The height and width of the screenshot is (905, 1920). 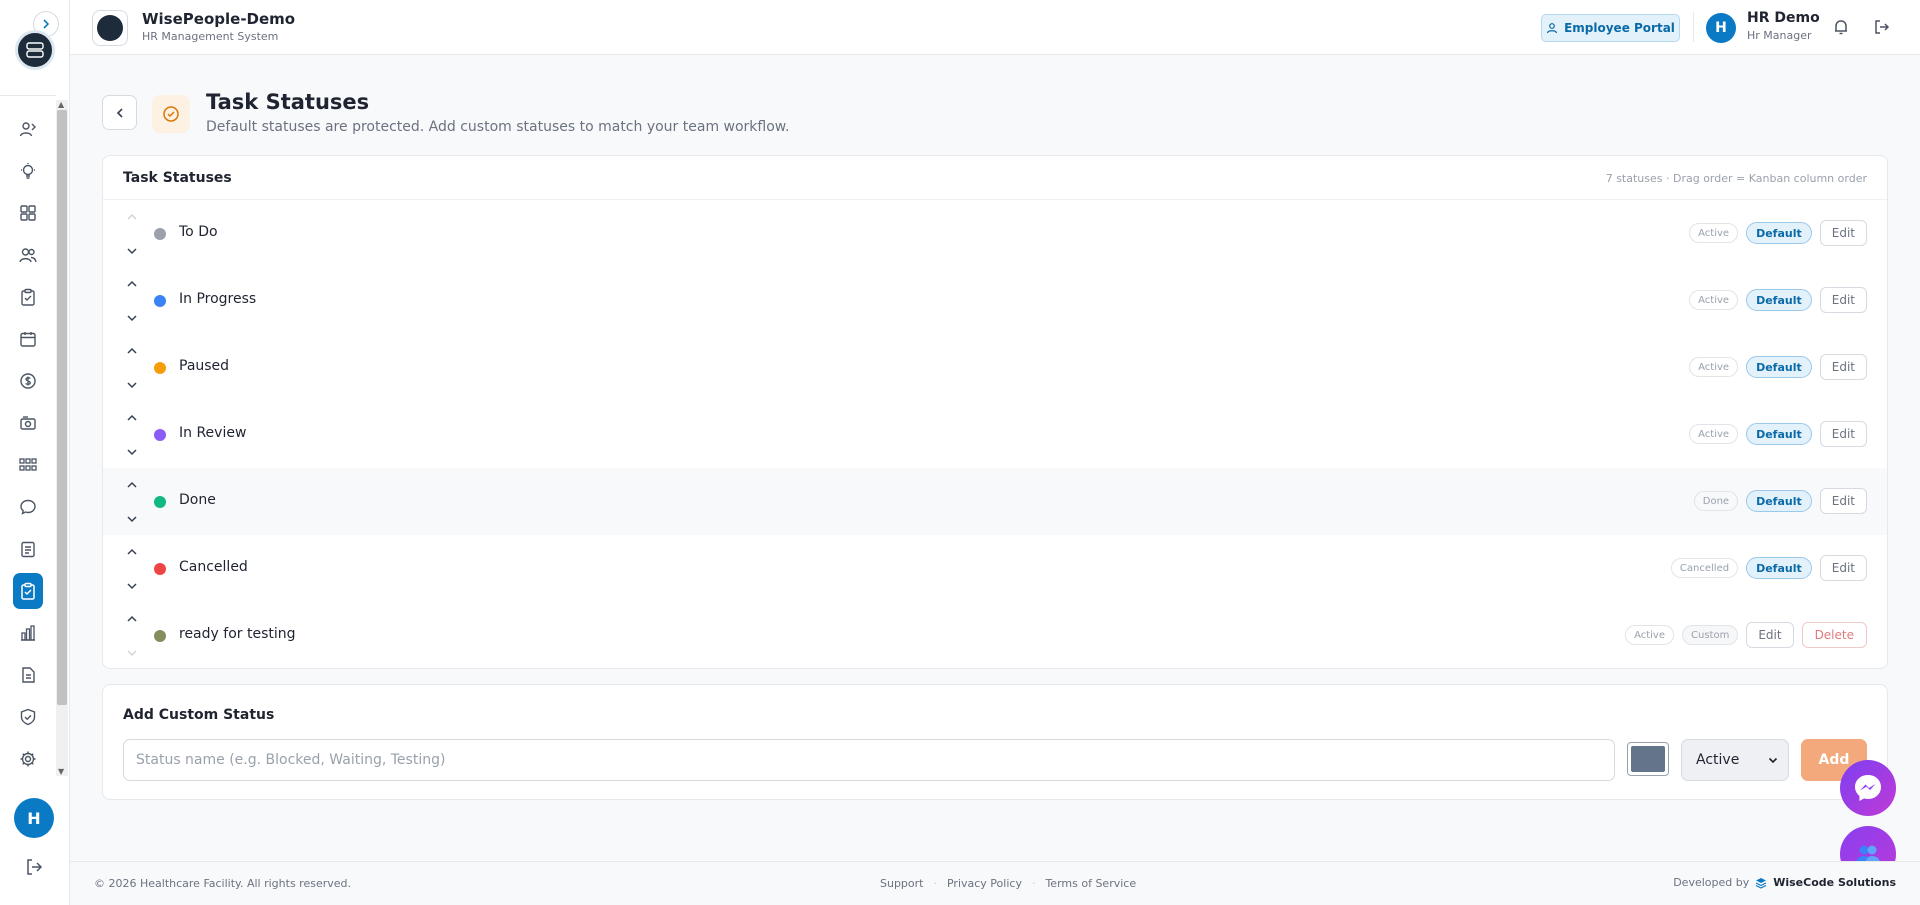 I want to click on calendar-icon, so click(x=28, y=339).